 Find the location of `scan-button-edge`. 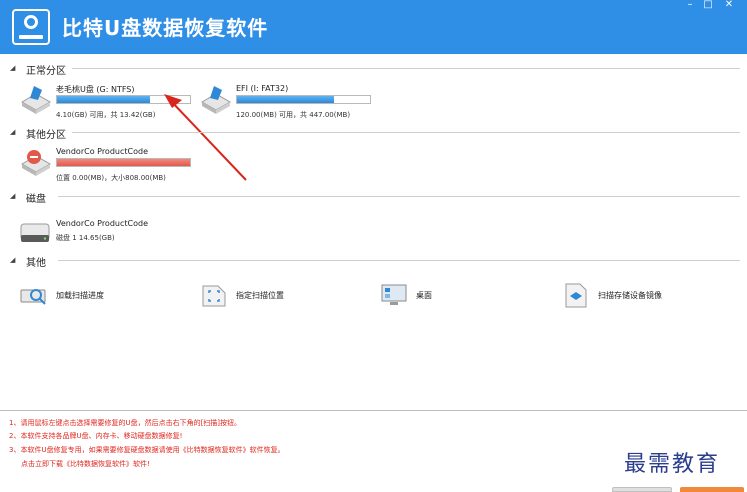

scan-button-edge is located at coordinates (712, 489).